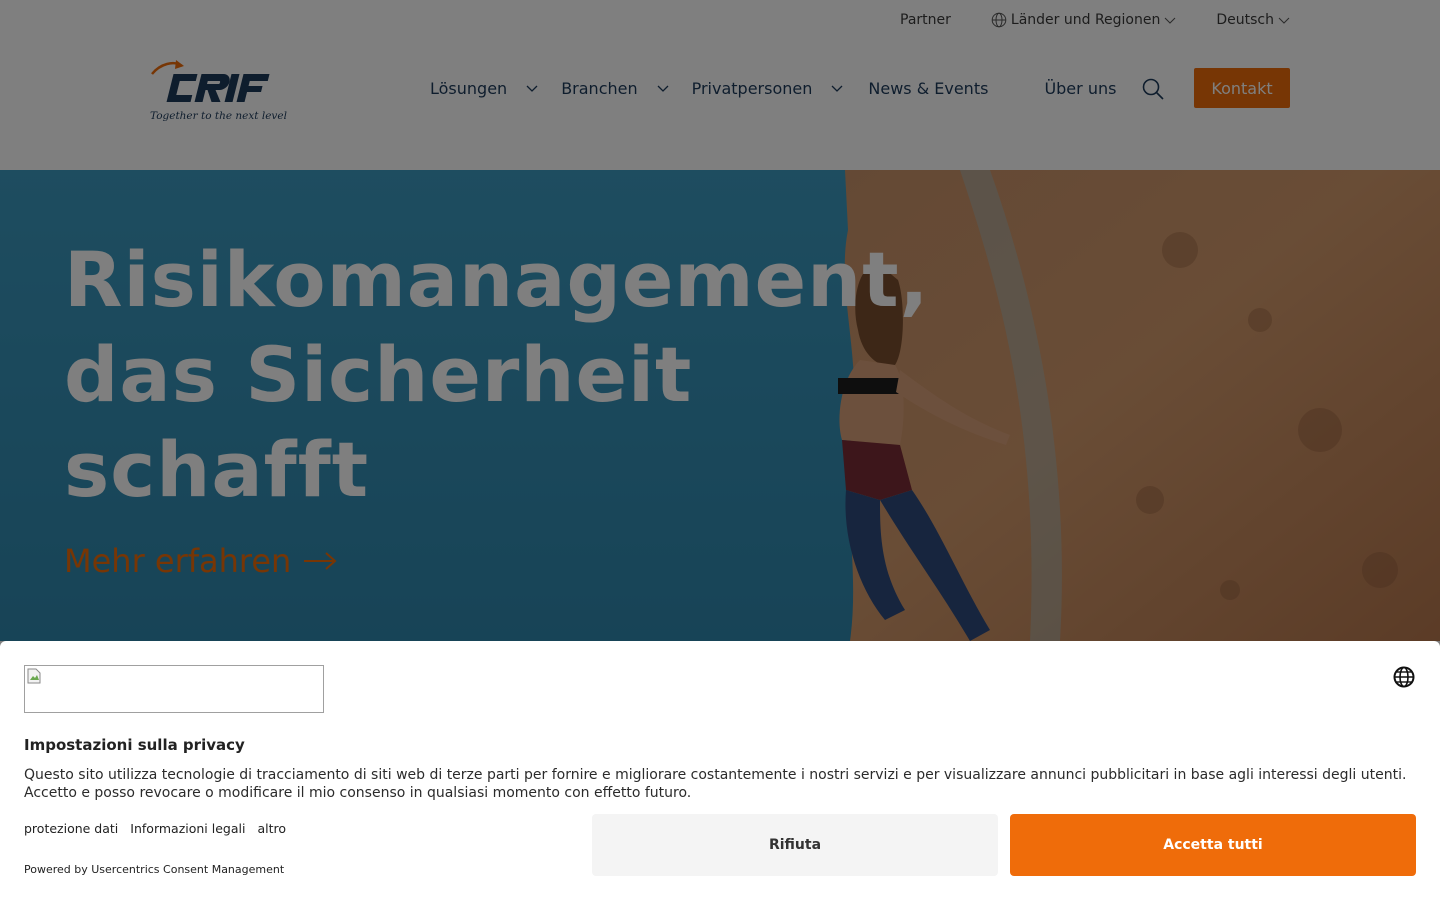 The height and width of the screenshot is (900, 1440). I want to click on accept-label: Accetta tutti, so click(1213, 845).